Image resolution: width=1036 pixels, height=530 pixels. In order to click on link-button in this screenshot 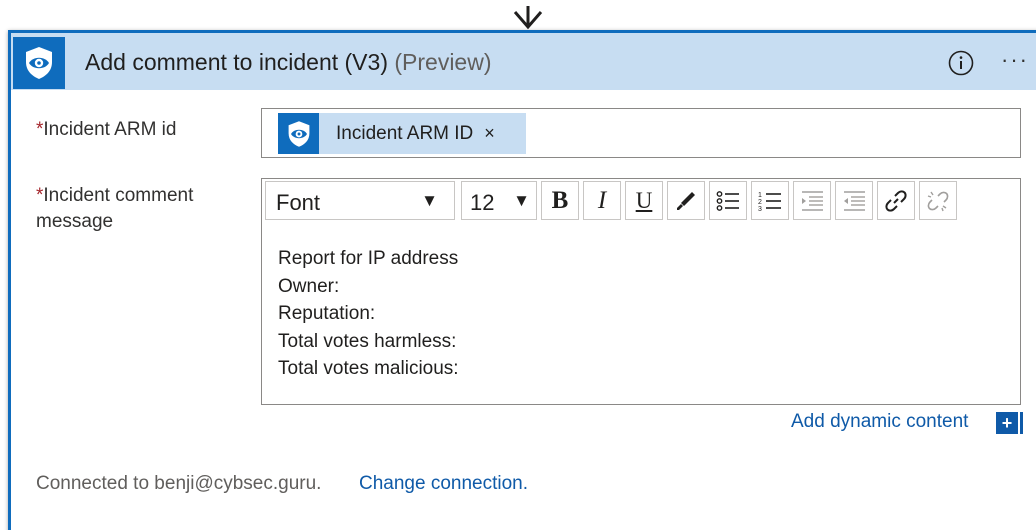, I will do `click(896, 200)`.